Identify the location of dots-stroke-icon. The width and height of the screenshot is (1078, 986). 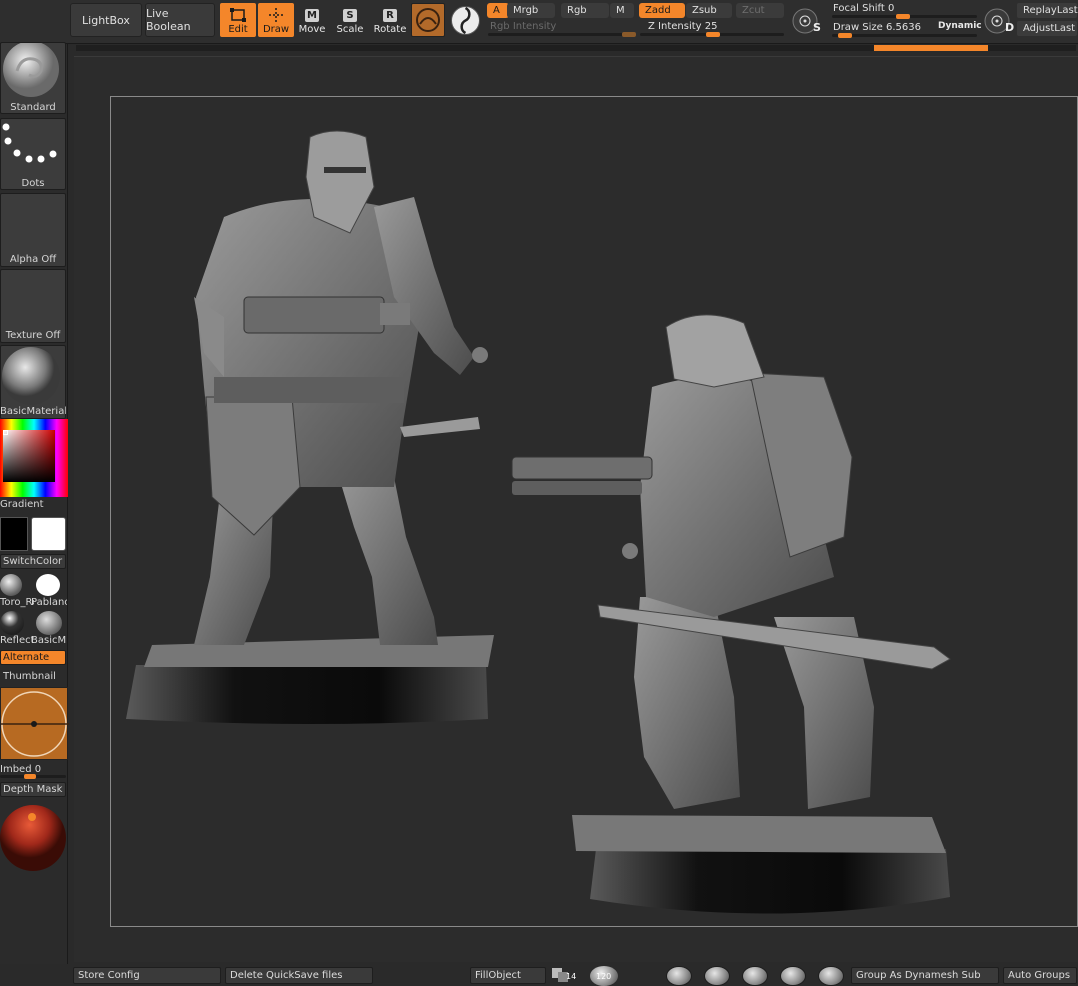
(29, 143).